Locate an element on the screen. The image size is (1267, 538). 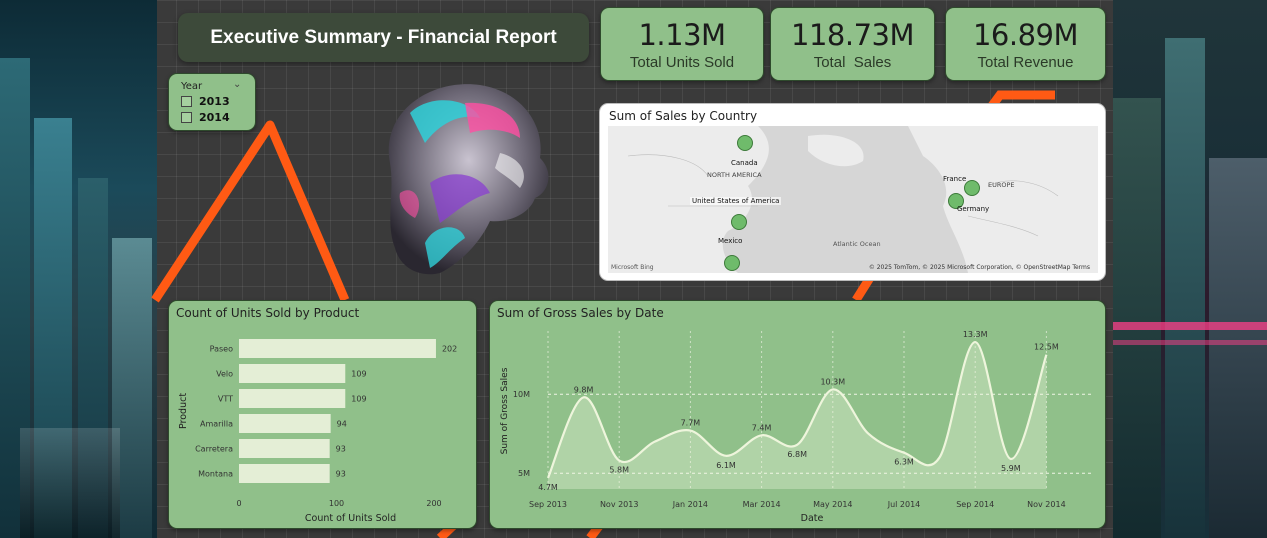
y-axis-title: Product is located at coordinates (183, 411).